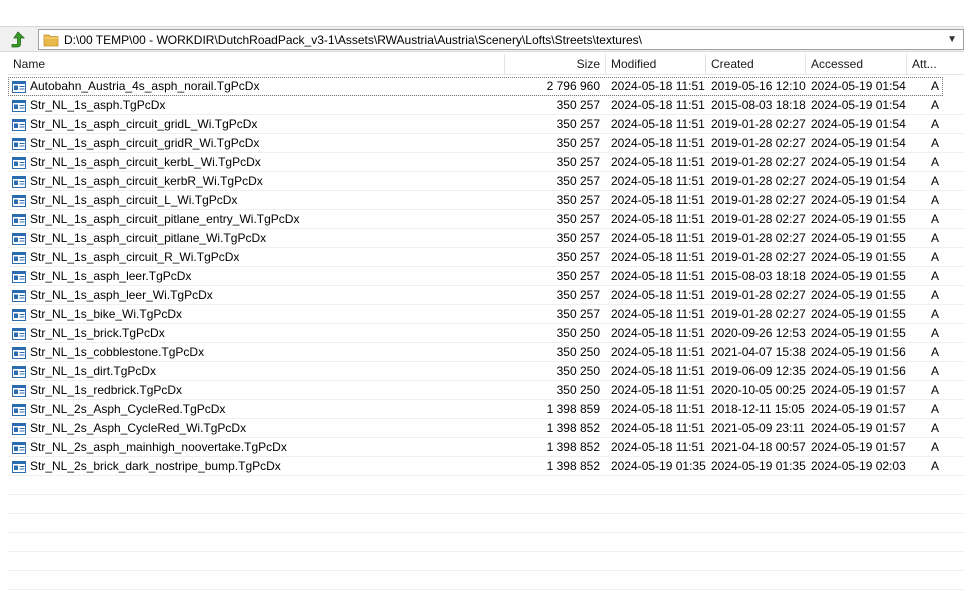 This screenshot has width=964, height=593. What do you see at coordinates (758, 447) in the screenshot?
I see `file-created: 2021-04-18 00:57` at bounding box center [758, 447].